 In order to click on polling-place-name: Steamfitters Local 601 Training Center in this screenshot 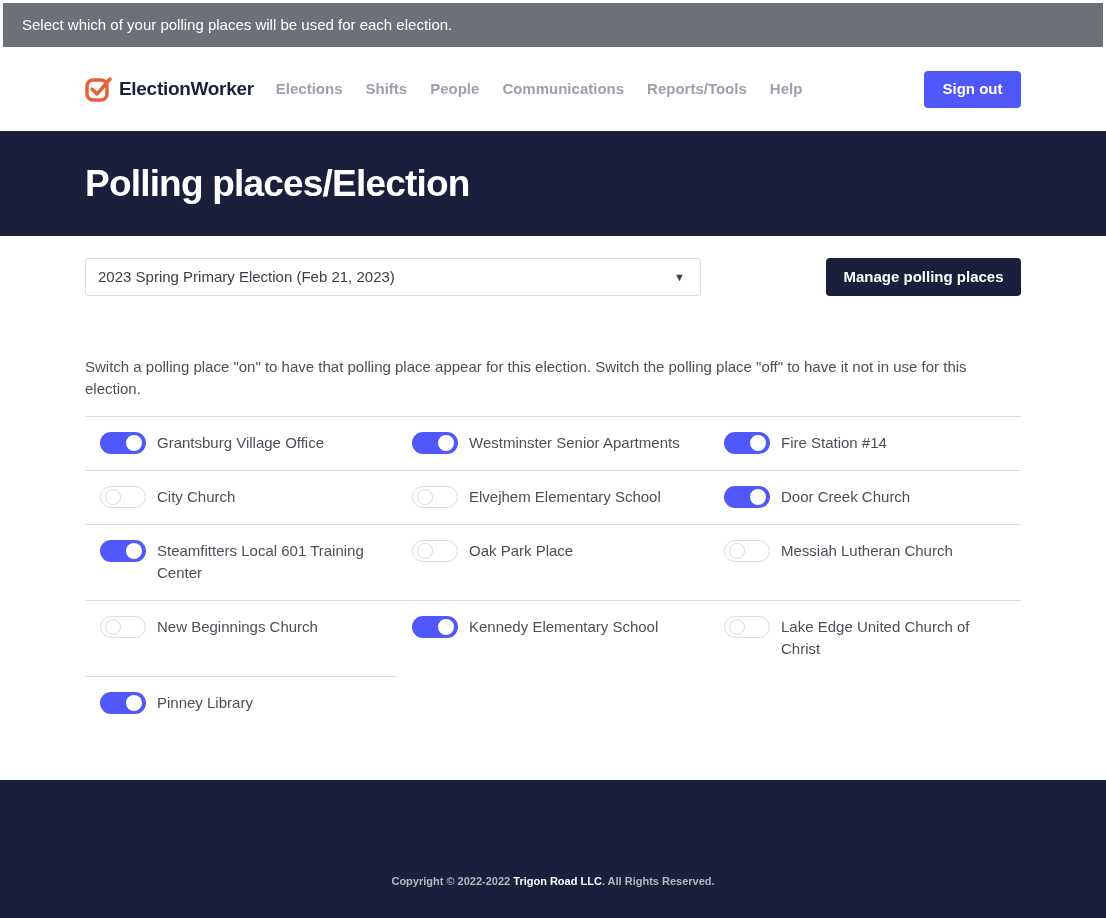, I will do `click(261, 562)`.